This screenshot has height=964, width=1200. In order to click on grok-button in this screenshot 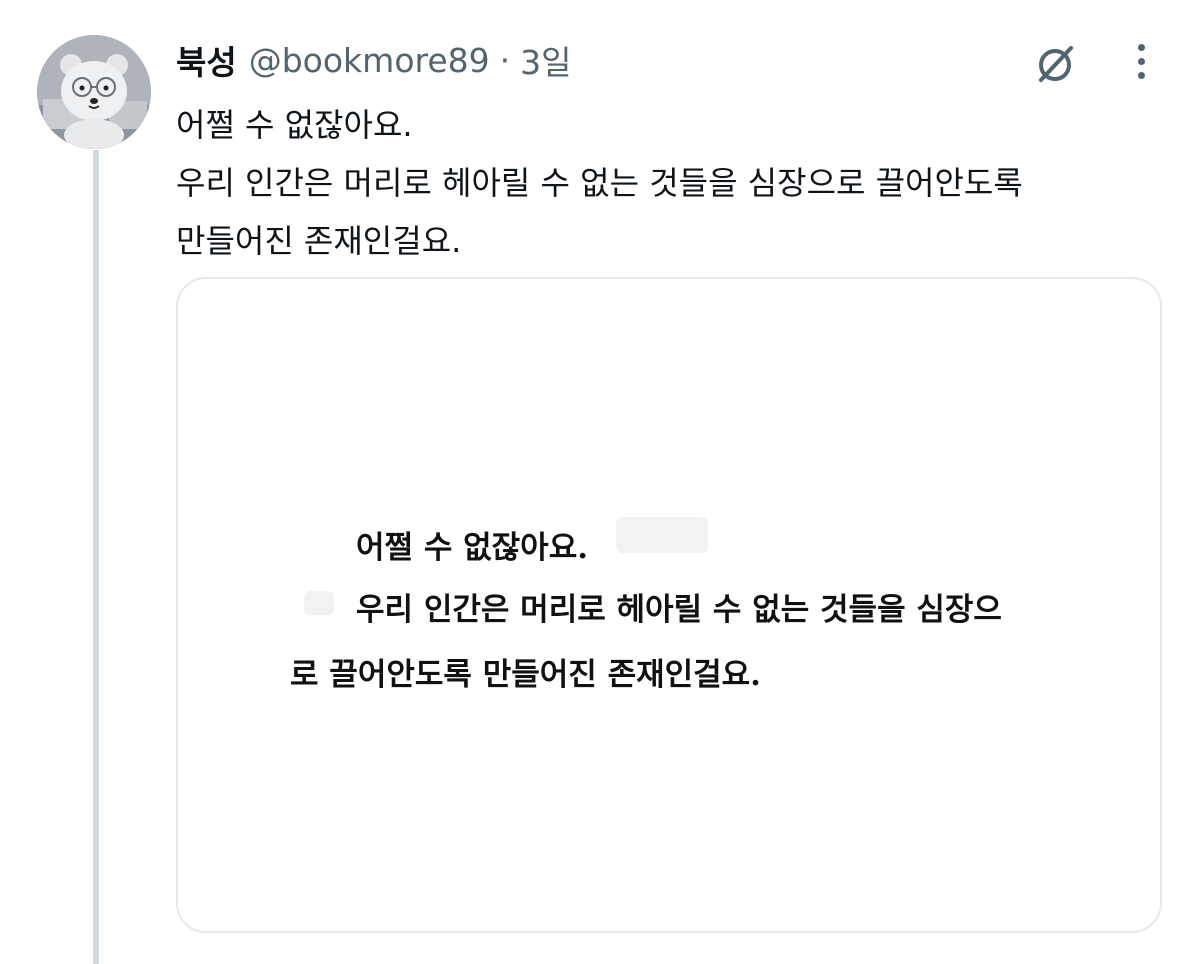, I will do `click(1056, 64)`.